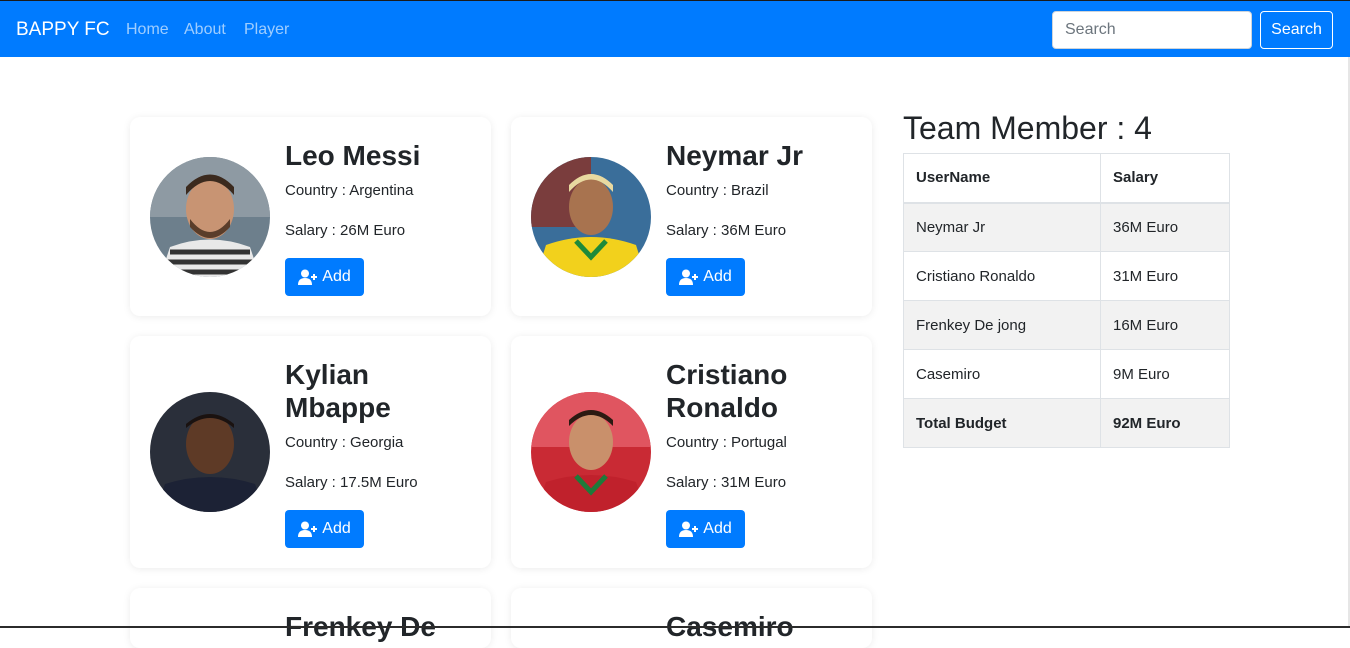 The width and height of the screenshot is (1350, 648). I want to click on player-name: Leo Messi, so click(353, 155).